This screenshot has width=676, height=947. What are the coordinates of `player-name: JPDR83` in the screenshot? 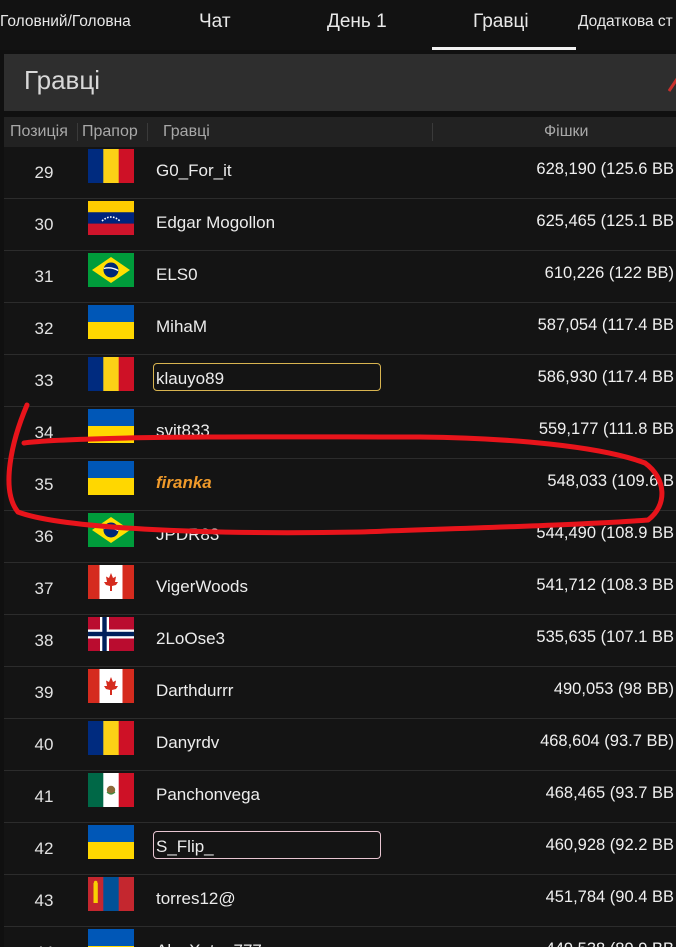 It's located at (187, 535).